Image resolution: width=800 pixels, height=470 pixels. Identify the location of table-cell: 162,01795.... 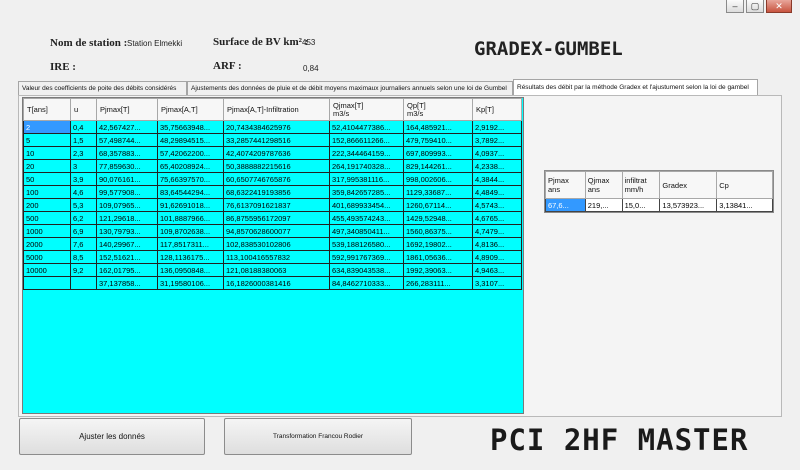
(127, 270).